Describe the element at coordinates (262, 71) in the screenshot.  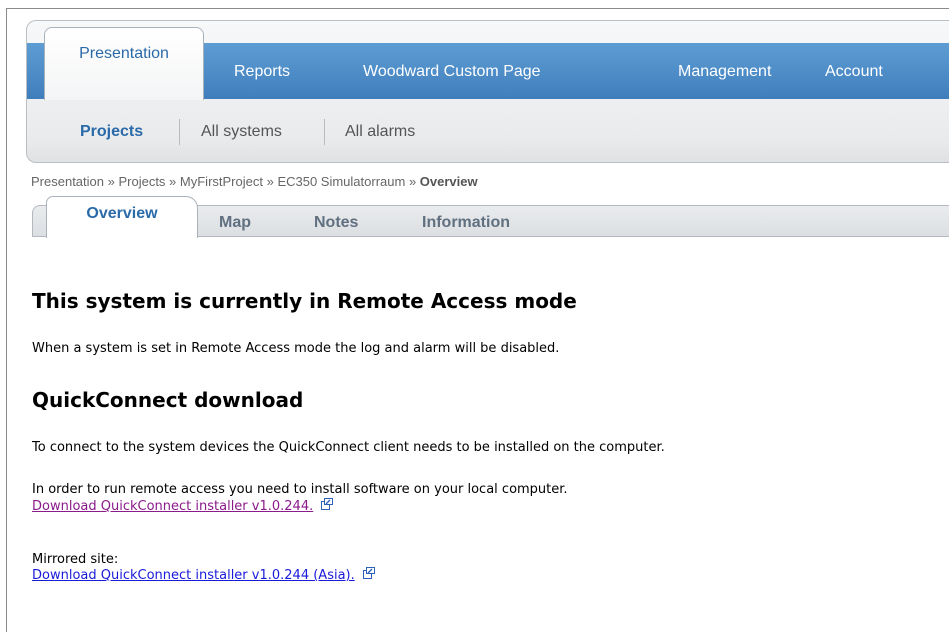
I see `tab-reports: Reports` at that location.